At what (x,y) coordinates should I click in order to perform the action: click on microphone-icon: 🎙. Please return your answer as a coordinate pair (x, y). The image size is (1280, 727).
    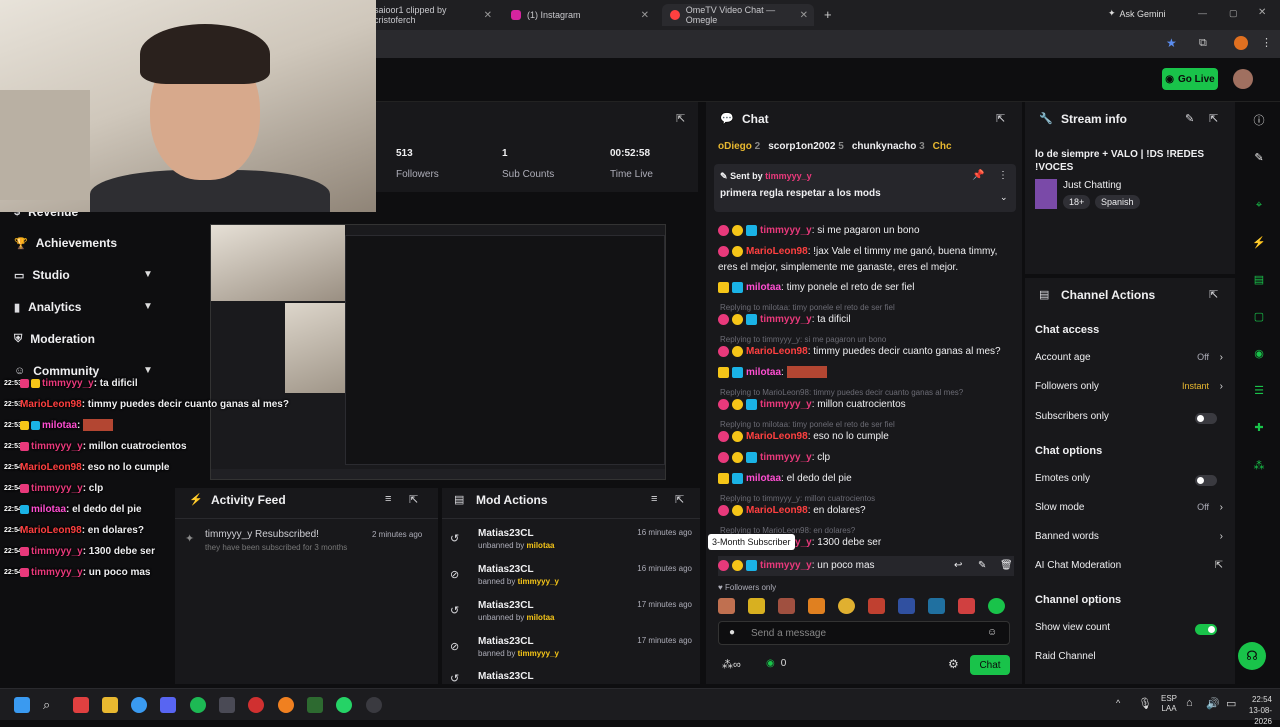
    Looking at the image, I should click on (1145, 703).